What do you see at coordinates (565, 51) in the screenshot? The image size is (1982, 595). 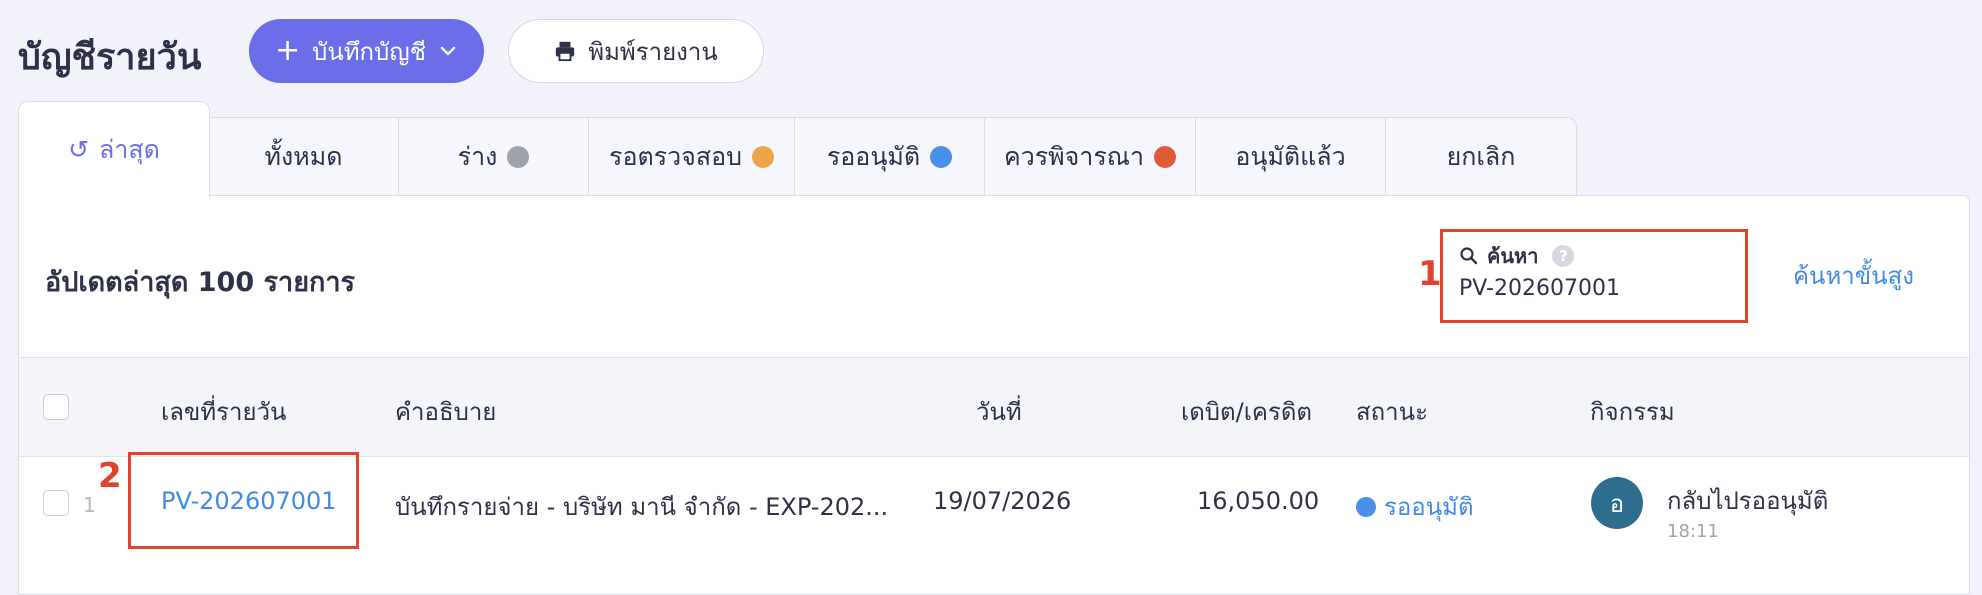 I see `printer-icon` at bounding box center [565, 51].